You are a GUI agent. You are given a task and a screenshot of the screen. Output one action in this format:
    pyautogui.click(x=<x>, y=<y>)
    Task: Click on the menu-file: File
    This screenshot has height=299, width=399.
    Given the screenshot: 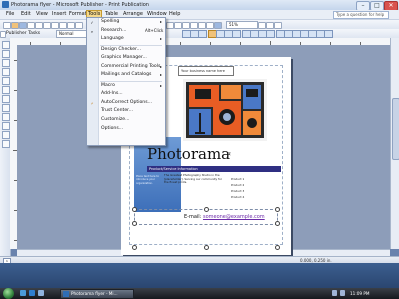 What is the action you would take?
    pyautogui.click(x=10, y=14)
    